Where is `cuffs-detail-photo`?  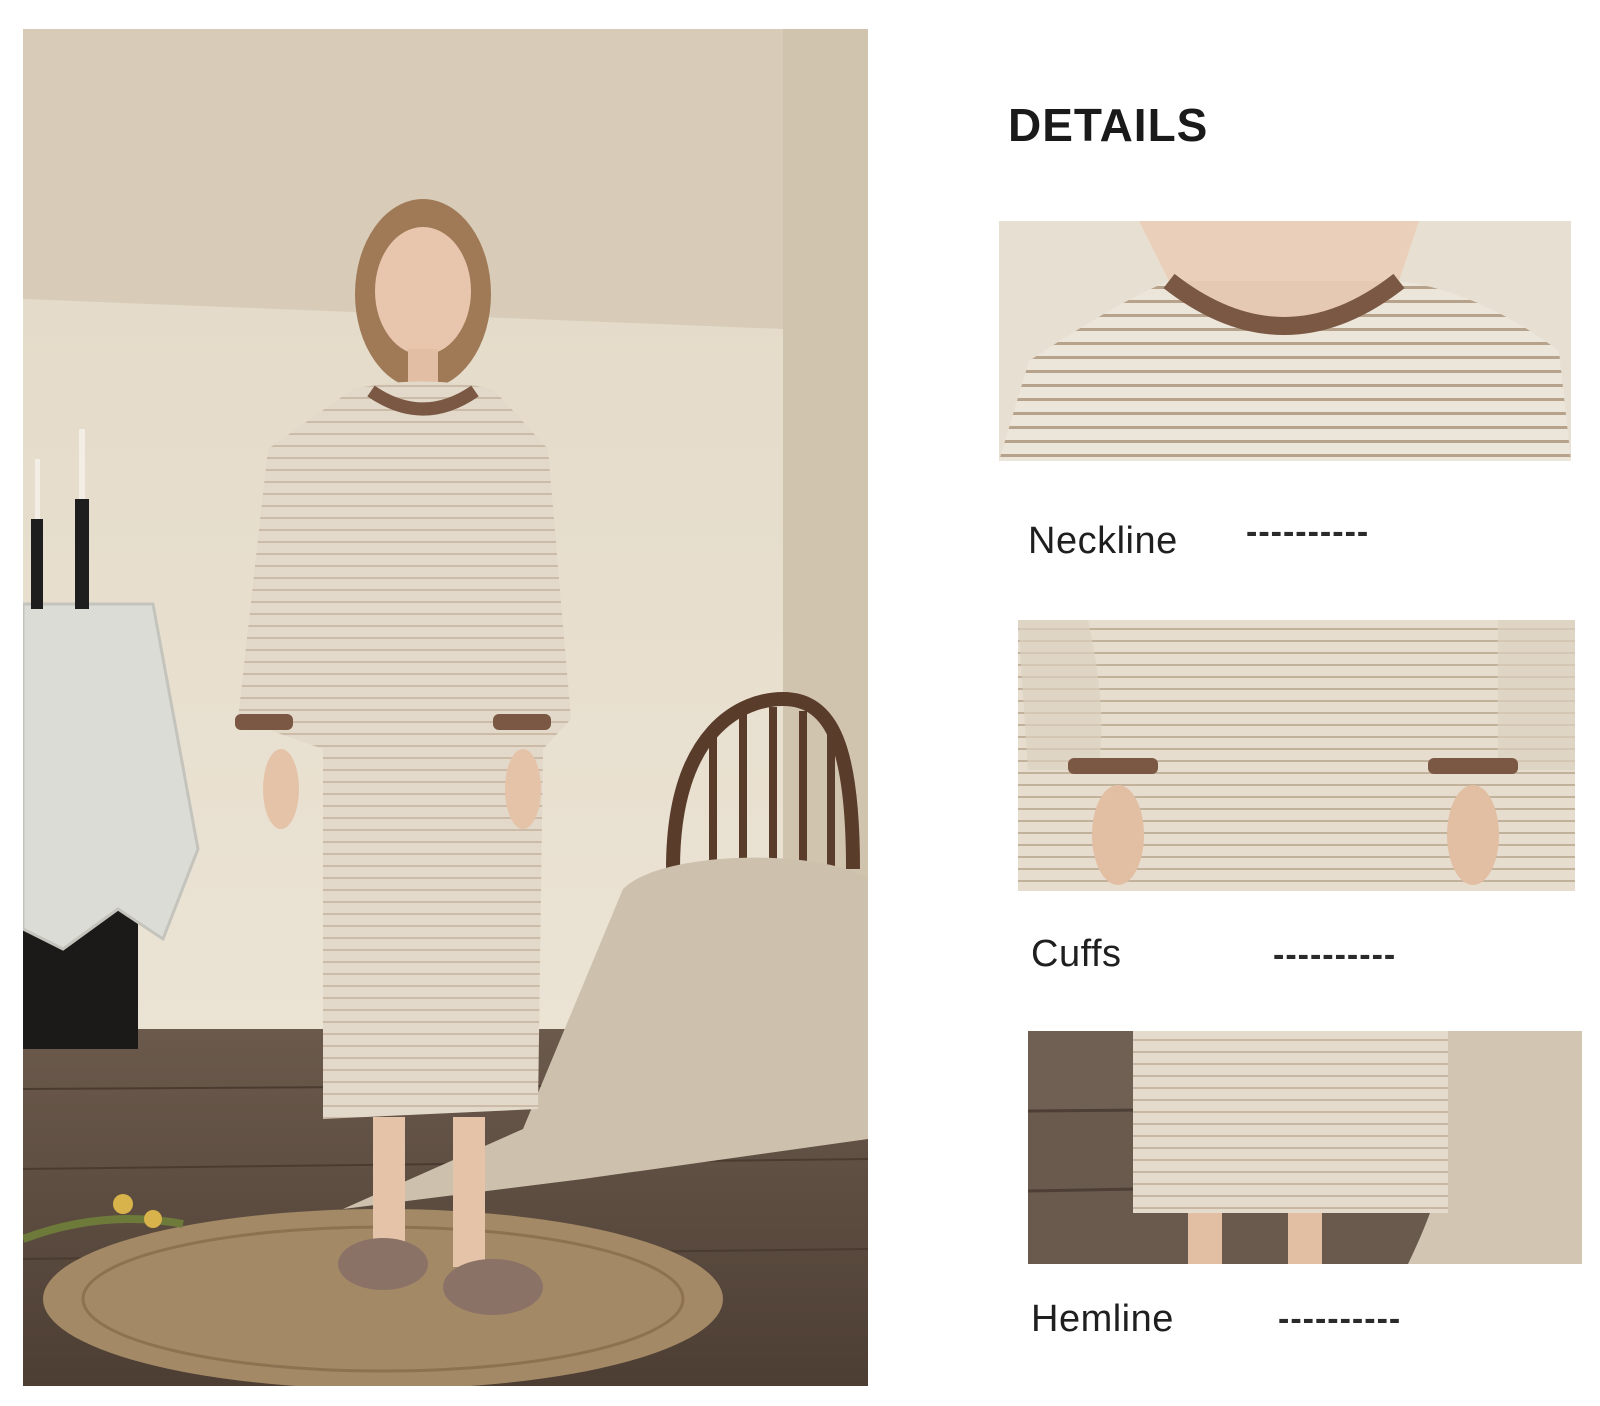 cuffs-detail-photo is located at coordinates (1296, 755).